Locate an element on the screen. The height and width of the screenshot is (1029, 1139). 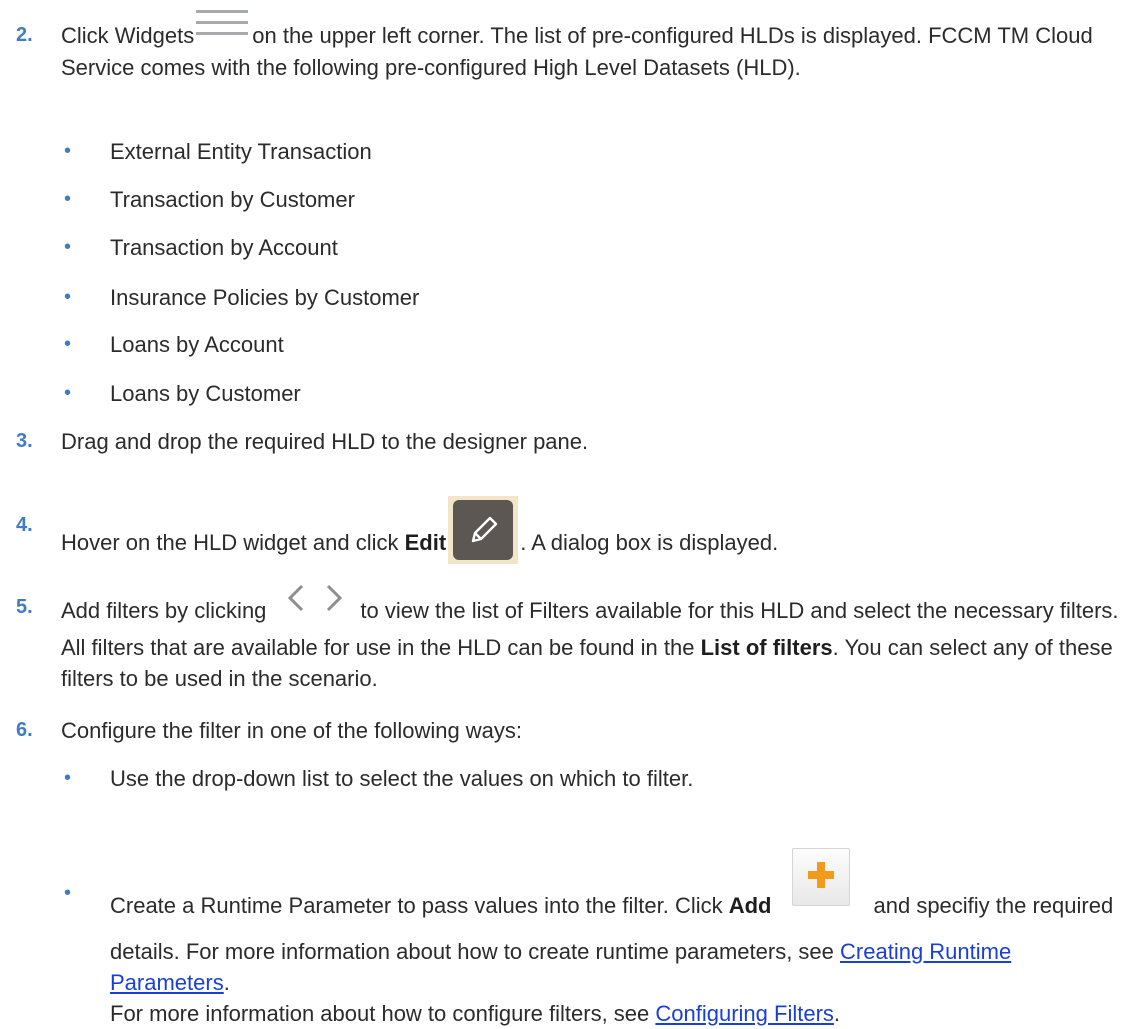
step-number: 6. is located at coordinates (24, 730).